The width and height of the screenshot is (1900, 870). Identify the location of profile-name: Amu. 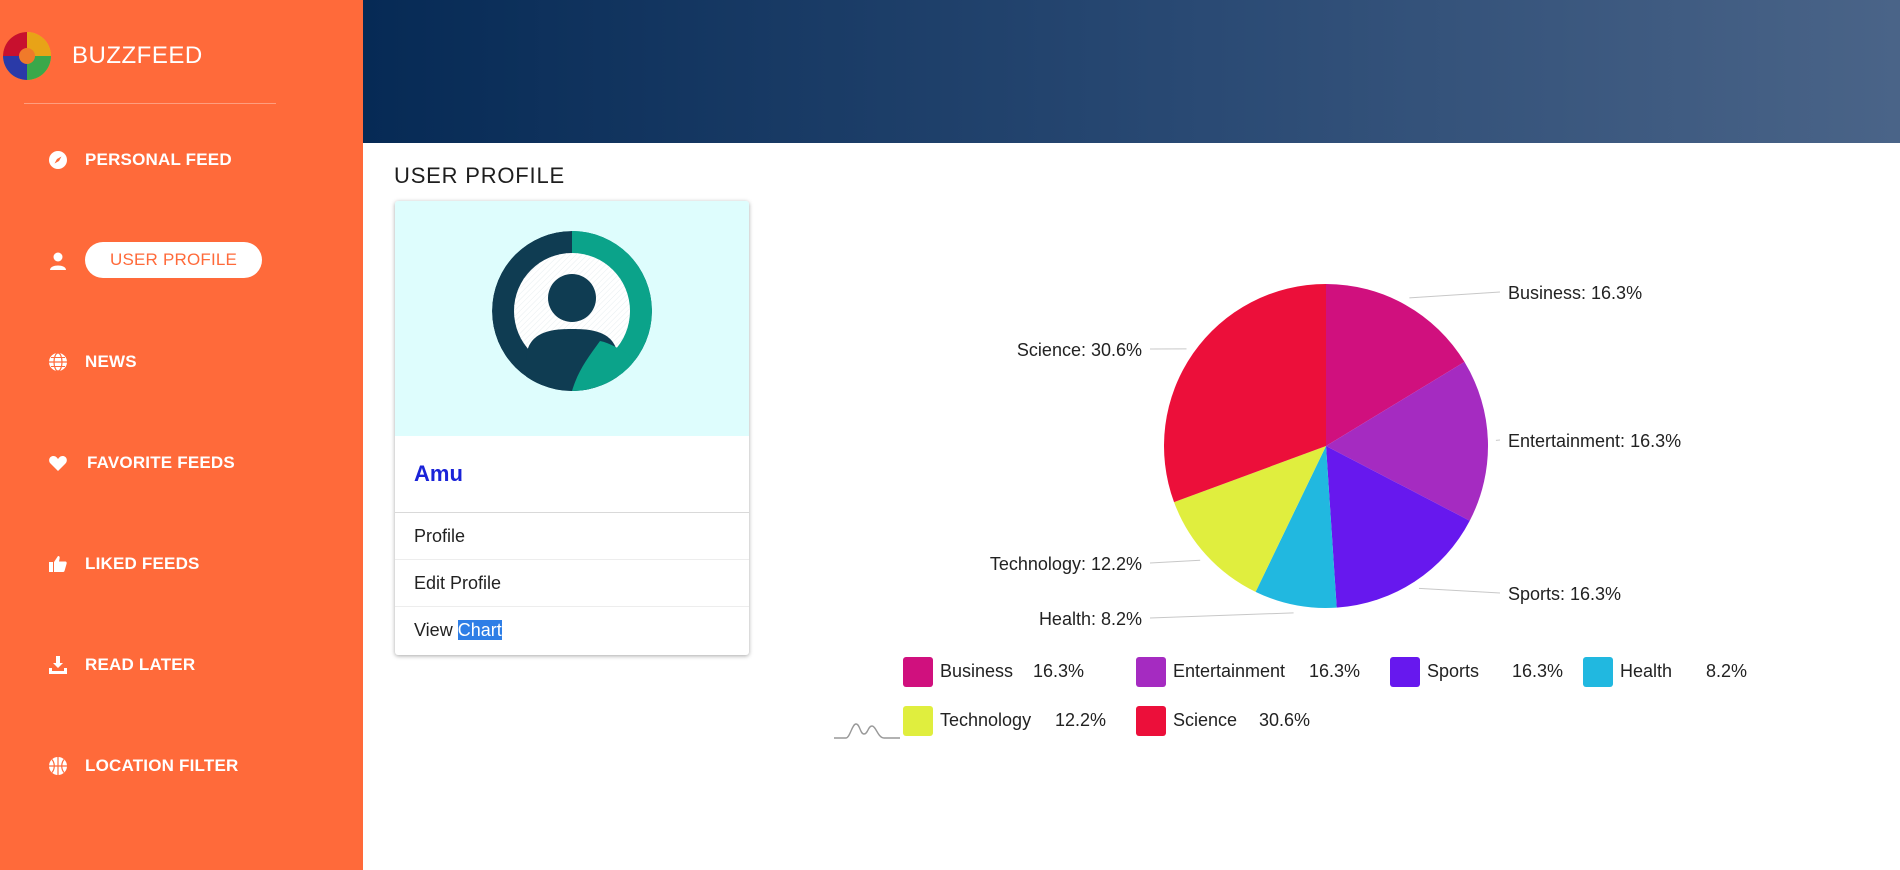
(438, 473).